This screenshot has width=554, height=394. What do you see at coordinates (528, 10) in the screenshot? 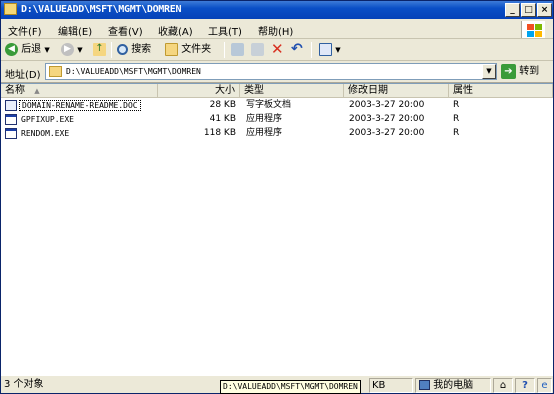
I see `maximize-button: □` at bounding box center [528, 10].